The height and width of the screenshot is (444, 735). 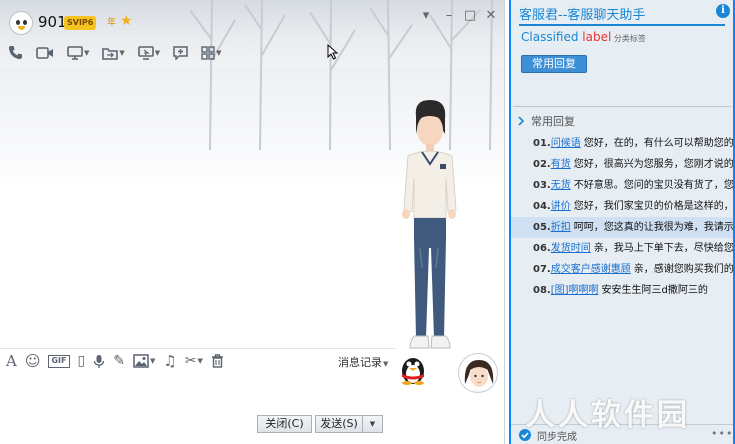 I want to click on trash-icon, so click(x=217, y=361).